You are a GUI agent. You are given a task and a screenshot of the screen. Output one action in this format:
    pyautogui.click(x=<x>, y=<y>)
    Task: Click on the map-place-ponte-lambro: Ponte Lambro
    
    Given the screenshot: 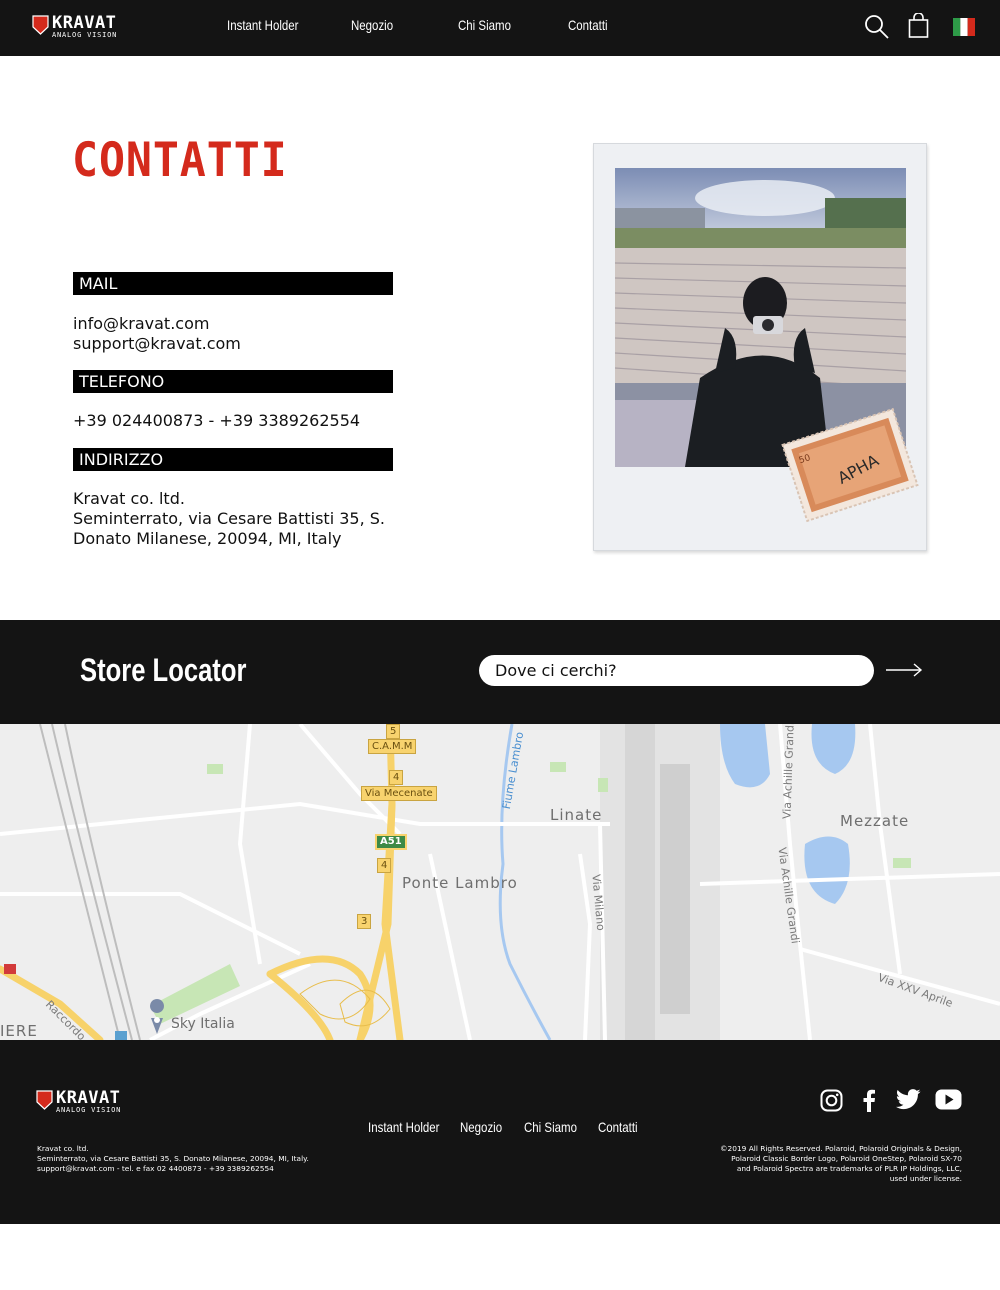 What is the action you would take?
    pyautogui.click(x=460, y=883)
    